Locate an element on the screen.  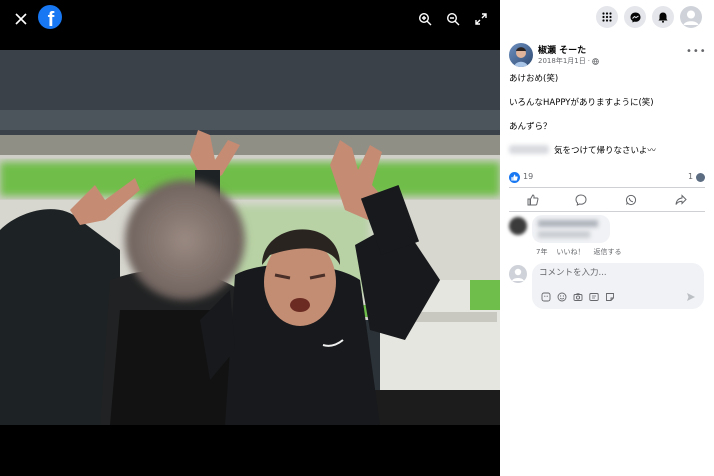
gif-icon is located at coordinates (593, 296).